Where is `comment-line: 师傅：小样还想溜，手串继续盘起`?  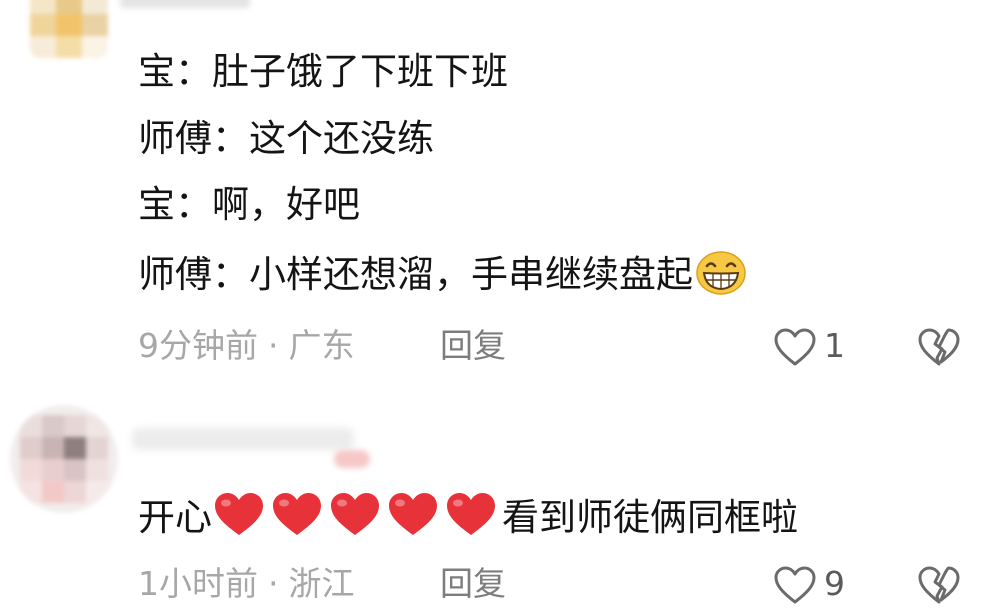 comment-line: 师傅：小样还想溜，手串继续盘起 is located at coordinates (442, 273).